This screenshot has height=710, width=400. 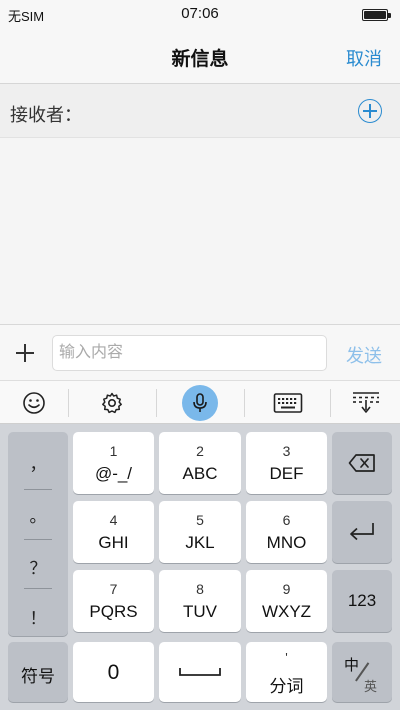 What do you see at coordinates (200, 473) in the screenshot?
I see `key-letters: ABC` at bounding box center [200, 473].